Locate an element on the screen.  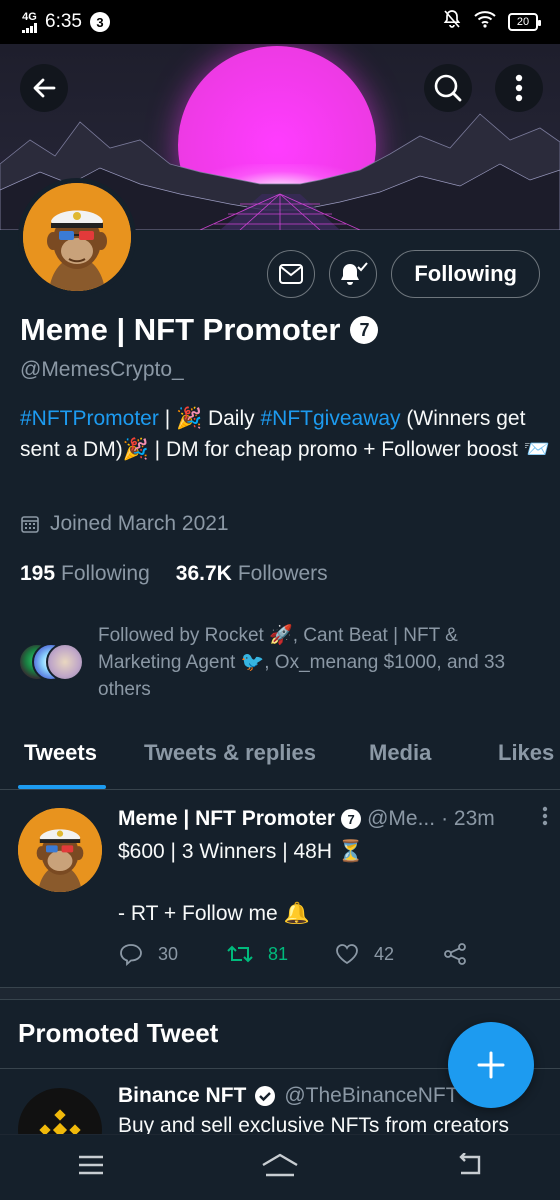
follower-avatars is located at coordinates (52, 662).